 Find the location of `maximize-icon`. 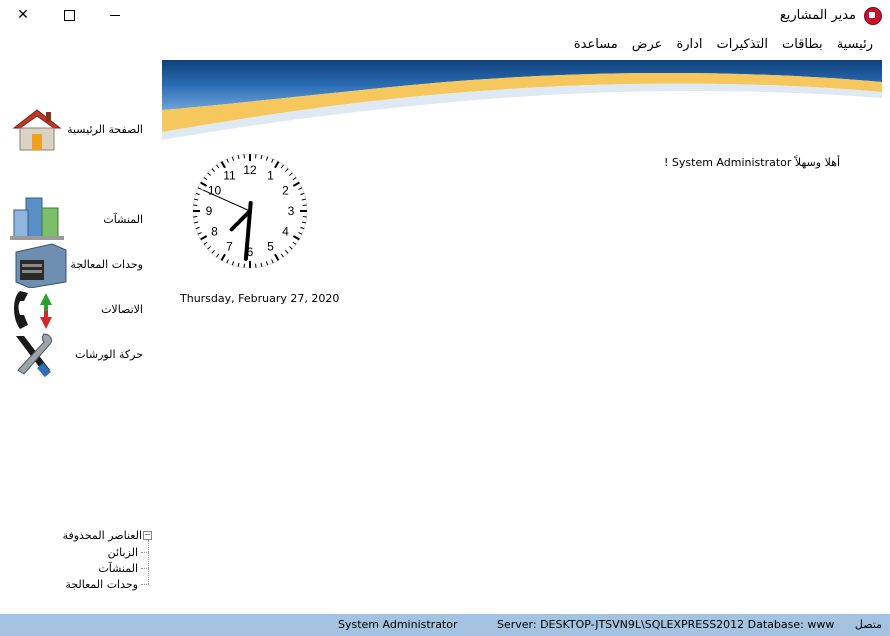

maximize-icon is located at coordinates (69, 15).